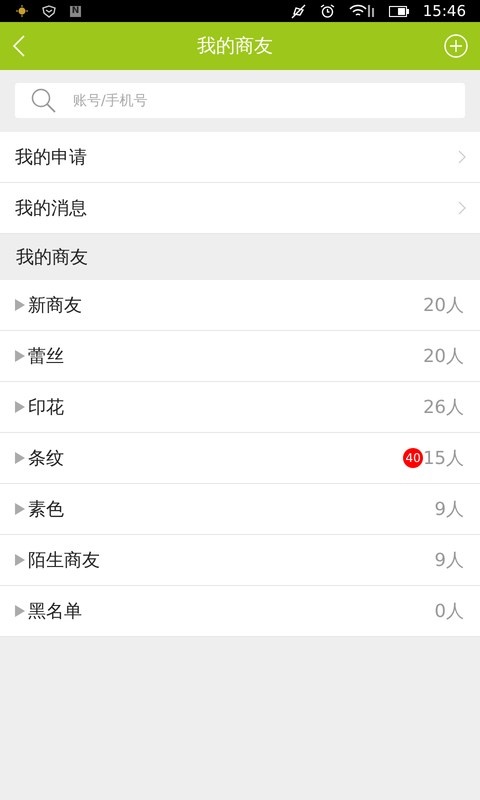  Describe the element at coordinates (327, 11) in the screenshot. I see `alarm-icon` at that location.